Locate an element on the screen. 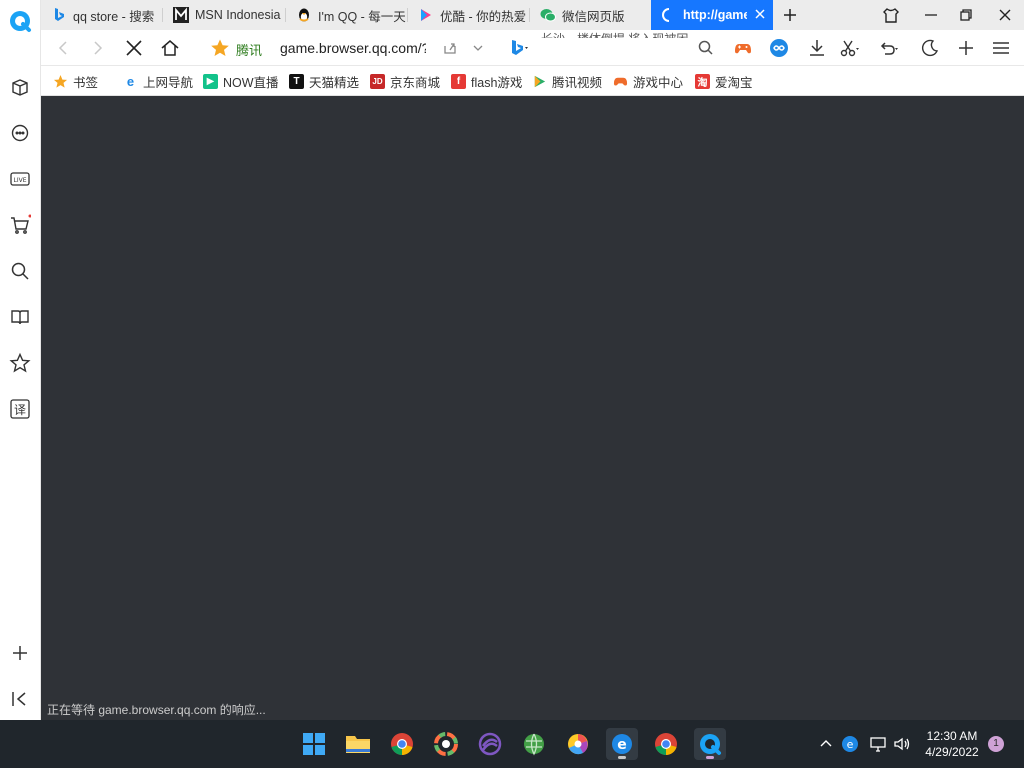  tab-qq-store: qq store - 搜索 is located at coordinates (102, 15).